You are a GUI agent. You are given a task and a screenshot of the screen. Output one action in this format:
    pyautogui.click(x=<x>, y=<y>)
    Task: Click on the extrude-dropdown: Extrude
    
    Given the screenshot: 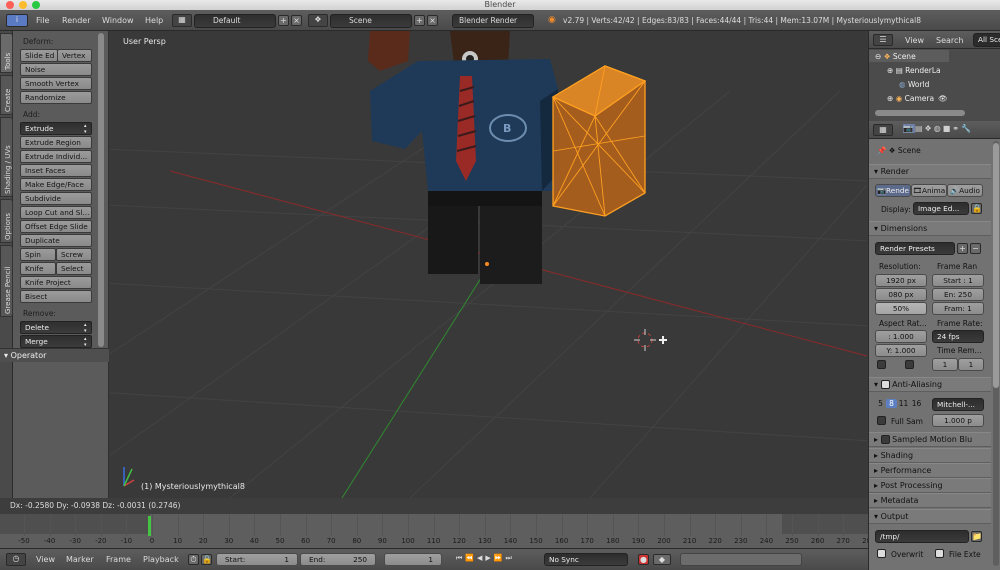 What is the action you would take?
    pyautogui.click(x=56, y=128)
    